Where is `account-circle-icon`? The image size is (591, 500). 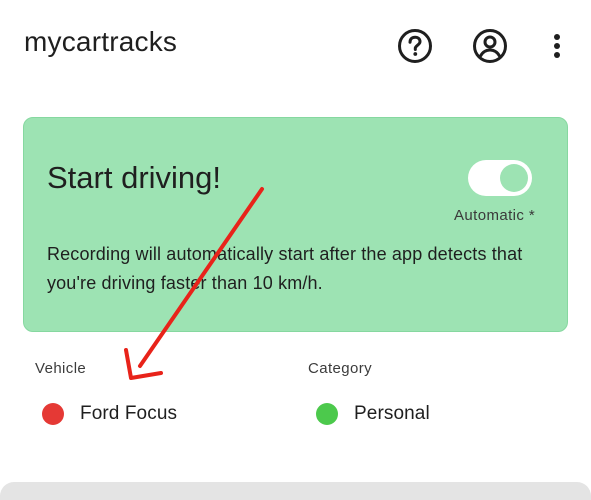 account-circle-icon is located at coordinates (490, 46).